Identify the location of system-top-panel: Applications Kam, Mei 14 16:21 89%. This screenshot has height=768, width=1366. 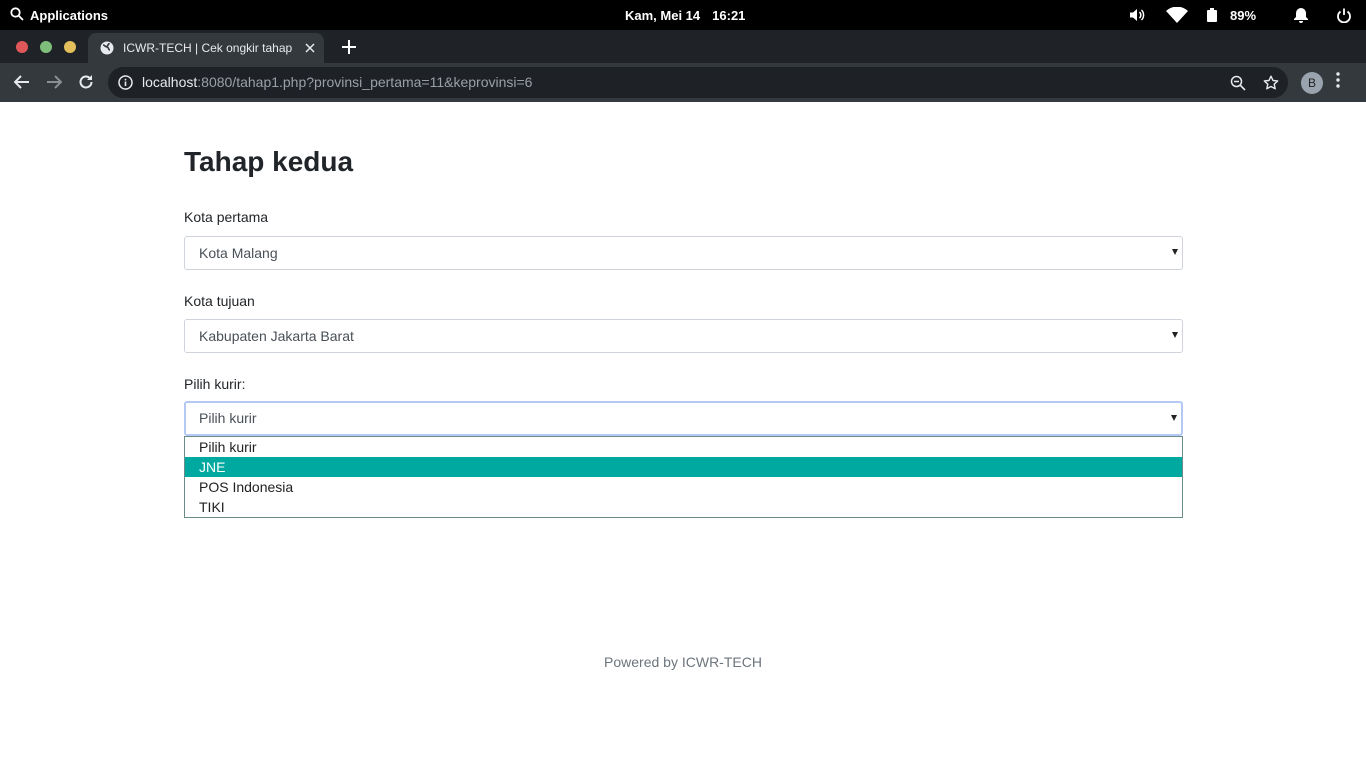
(683, 15).